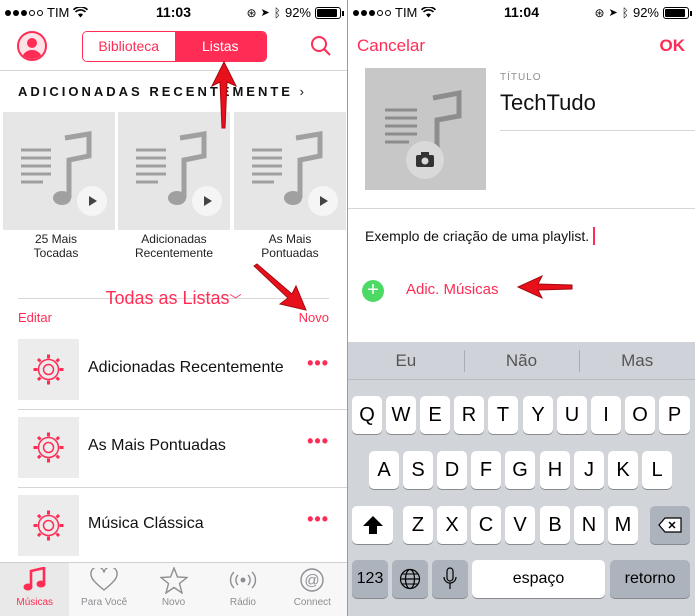 Image resolution: width=695 pixels, height=616 pixels. I want to click on edit-button: Editar, so click(35, 317).